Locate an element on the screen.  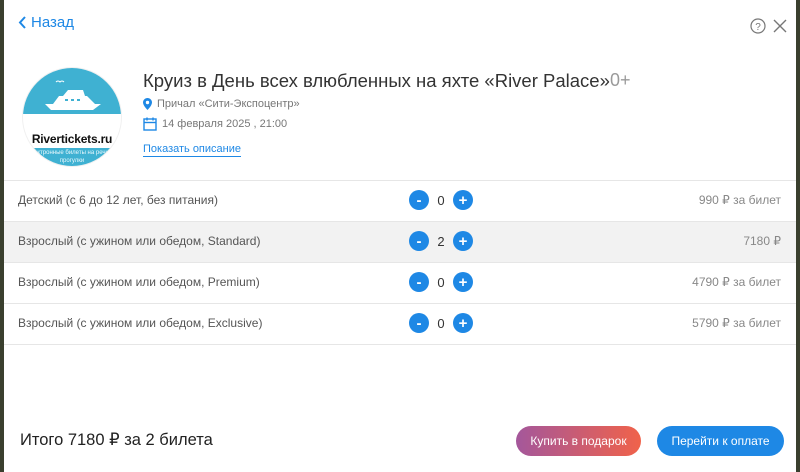
calendar-icon is located at coordinates (150, 124).